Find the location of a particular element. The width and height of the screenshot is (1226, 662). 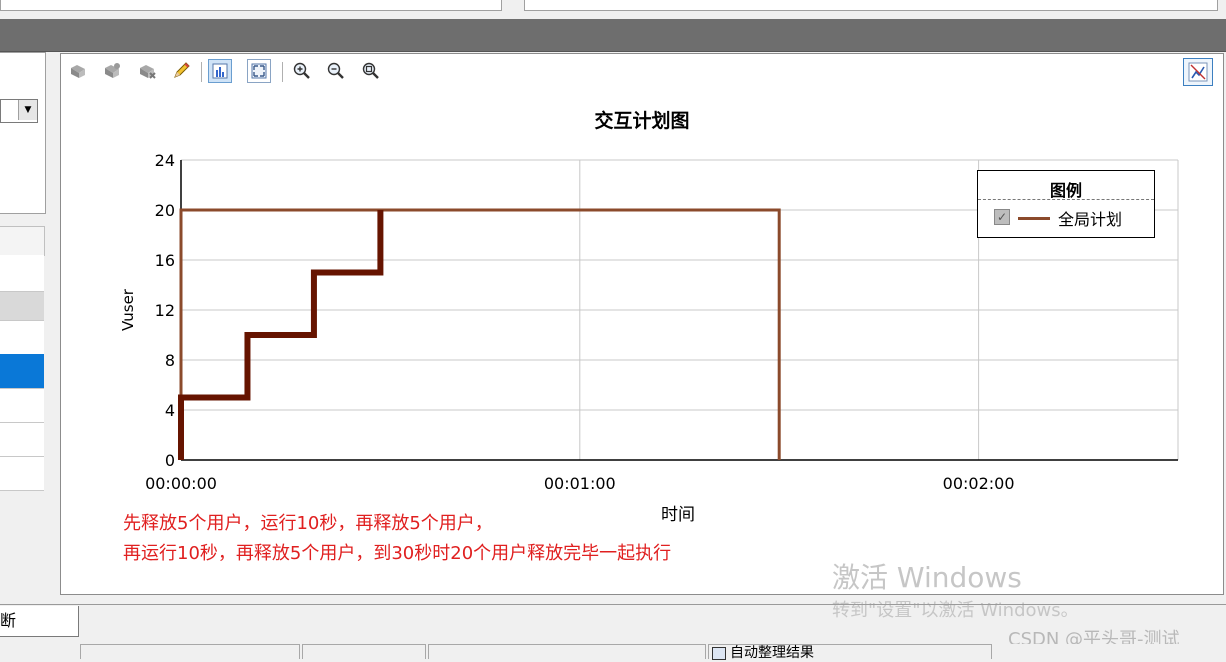

legend-divider is located at coordinates (1066, 199).